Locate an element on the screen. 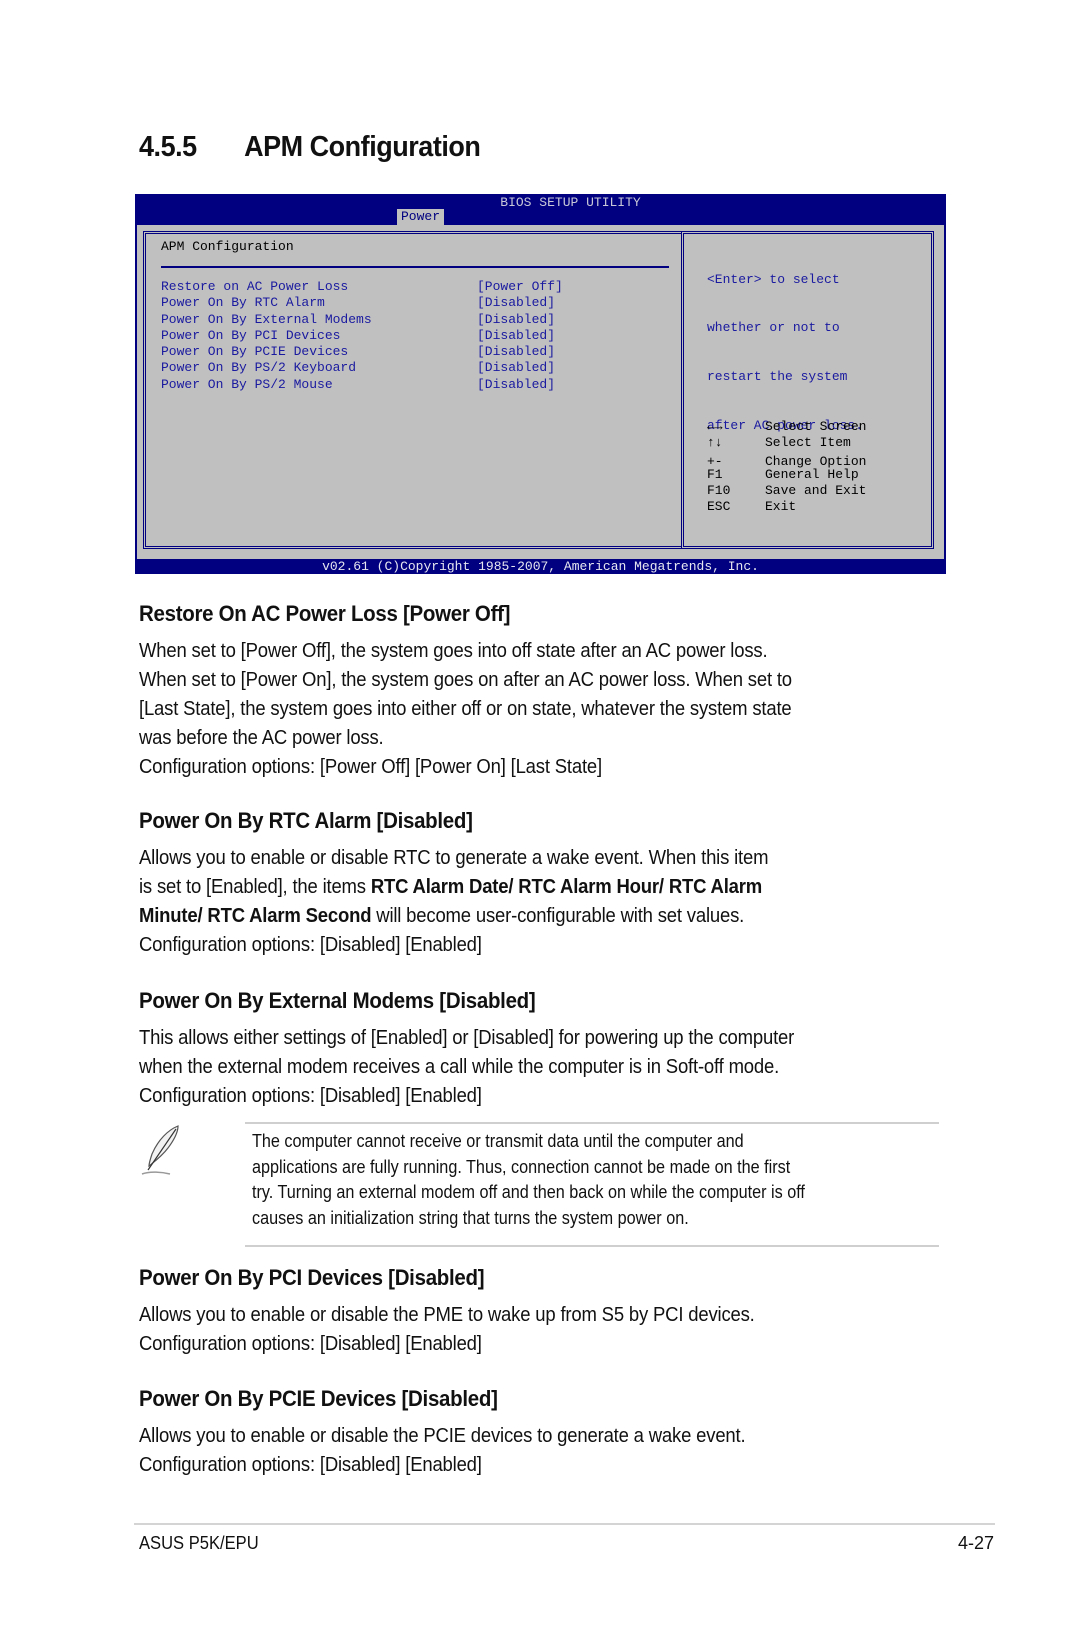  bios-value-ps2-keyboard: [Disabled] is located at coordinates (520, 368).